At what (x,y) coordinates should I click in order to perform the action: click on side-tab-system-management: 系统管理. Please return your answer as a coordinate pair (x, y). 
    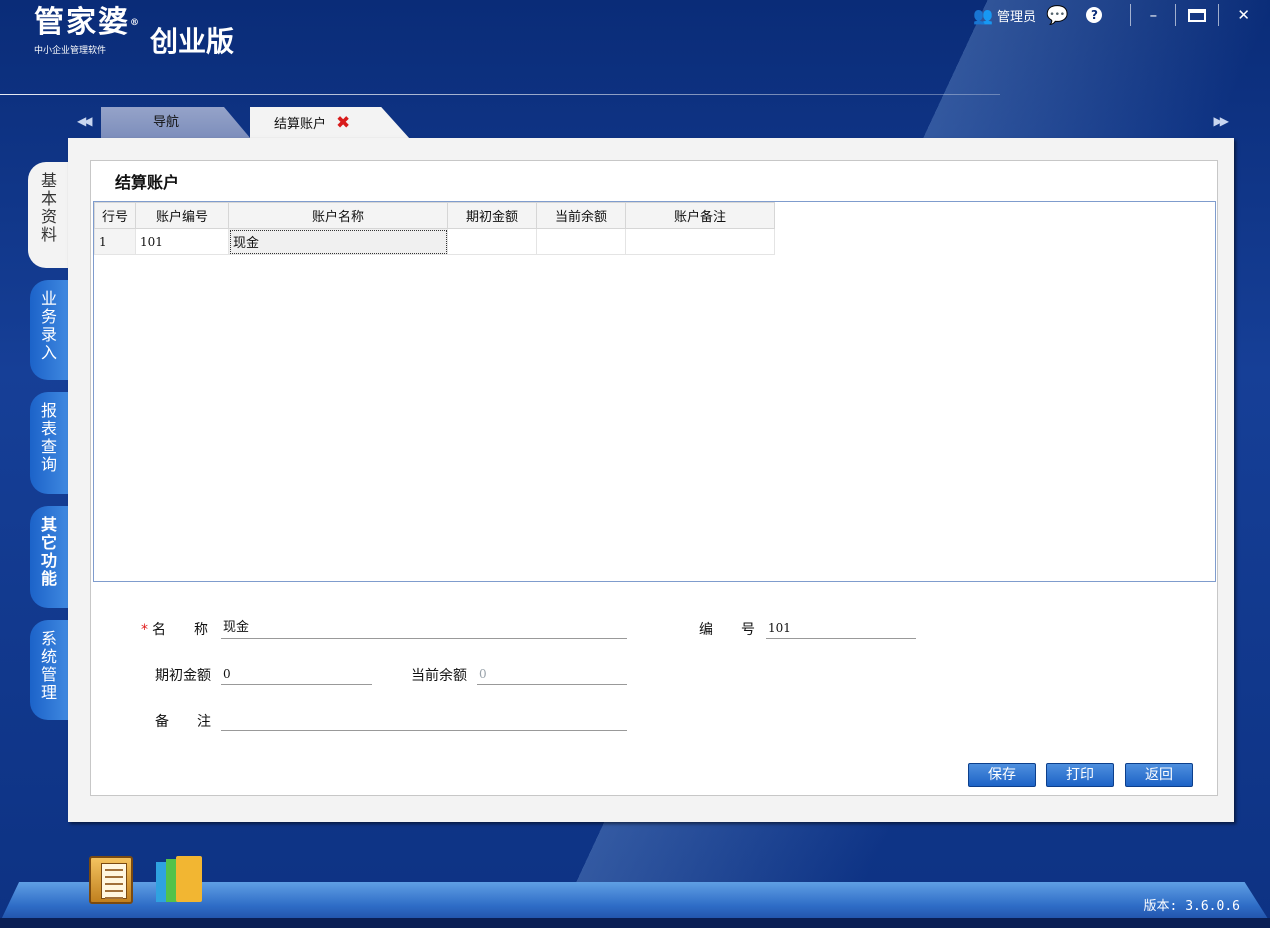
    Looking at the image, I should click on (49, 670).